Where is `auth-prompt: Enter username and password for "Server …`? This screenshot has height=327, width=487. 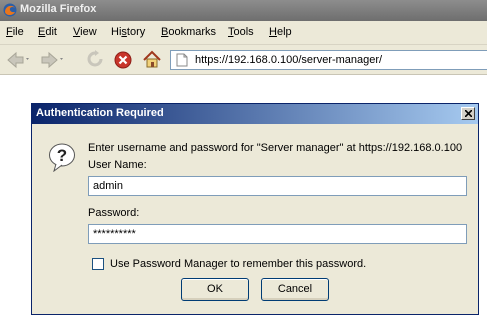 auth-prompt: Enter username and password for "Server … is located at coordinates (275, 148).